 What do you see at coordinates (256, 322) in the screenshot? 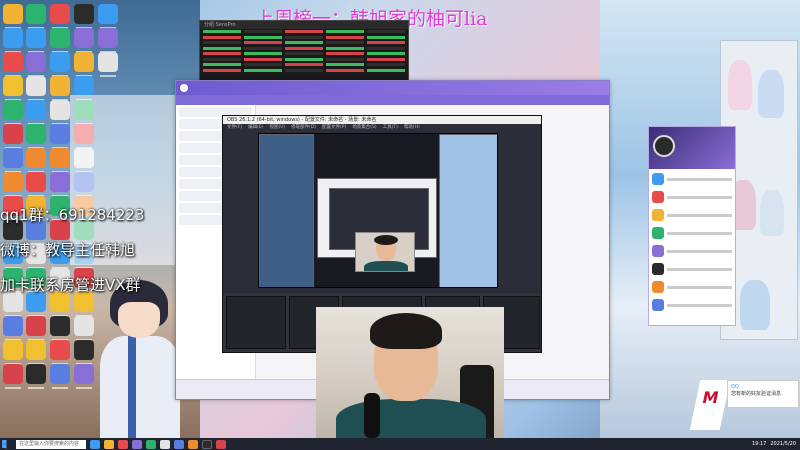
I see `scenes-panel` at bounding box center [256, 322].